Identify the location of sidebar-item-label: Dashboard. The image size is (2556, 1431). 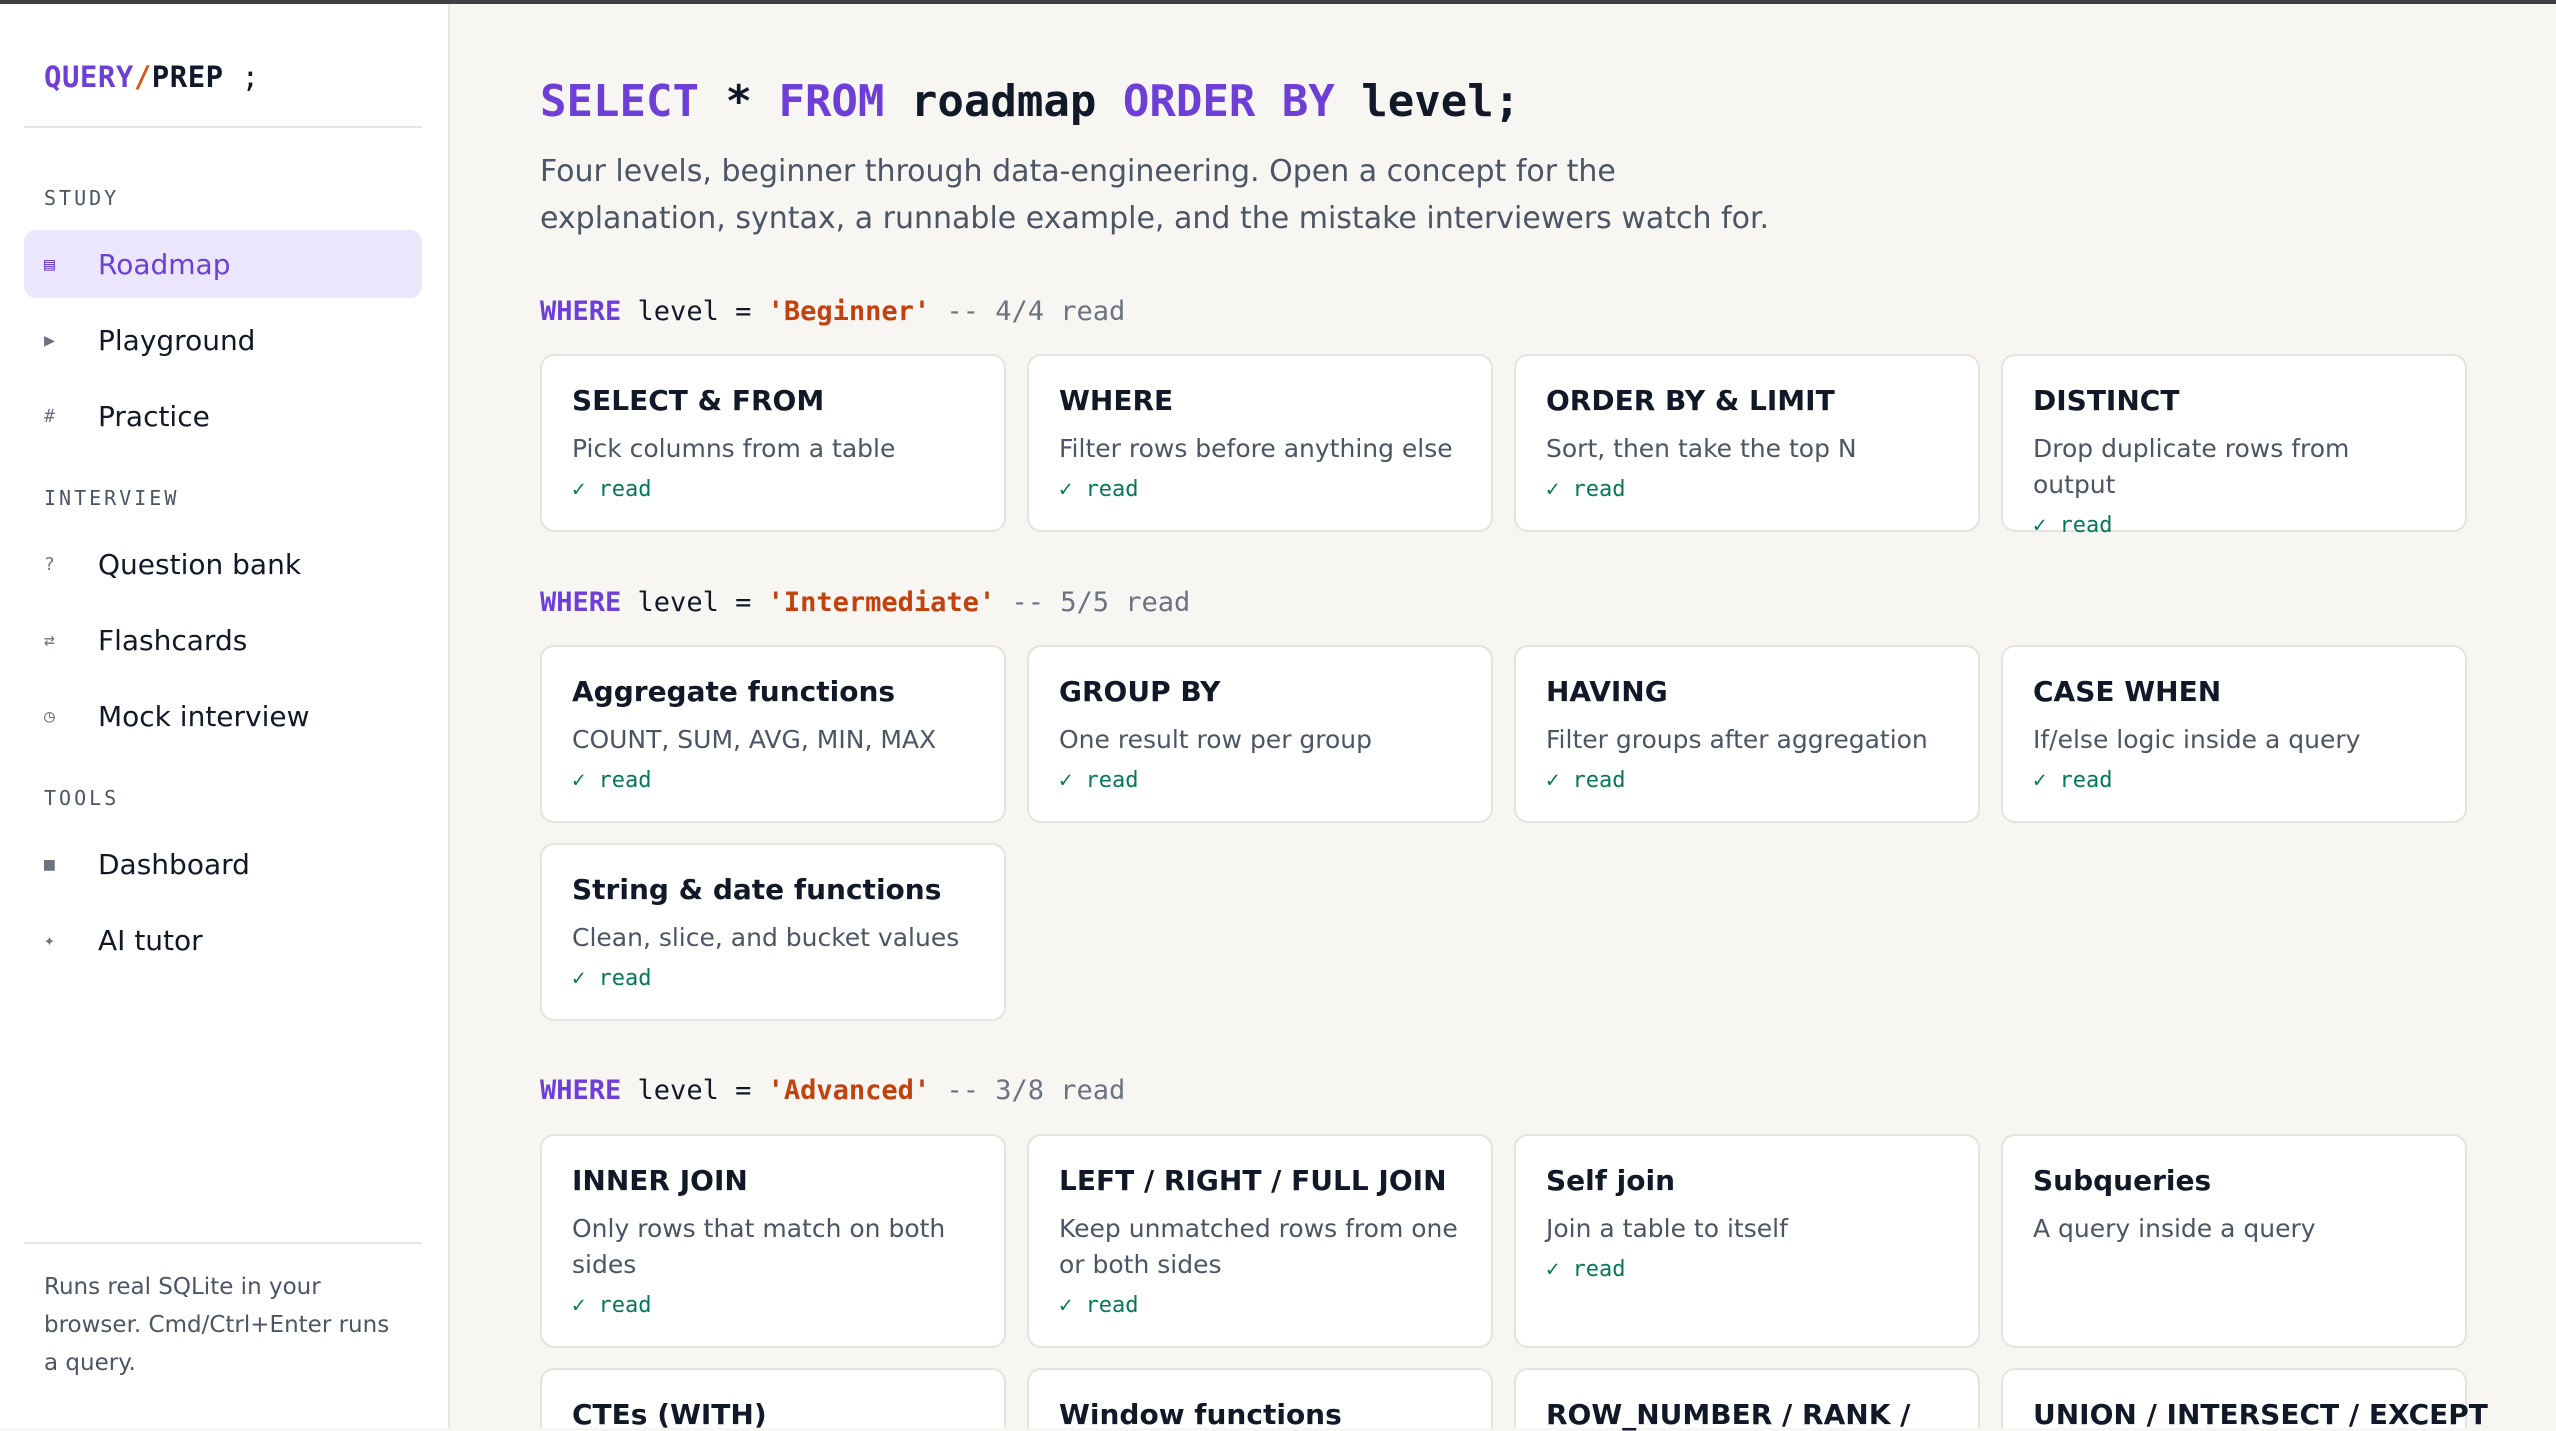
(174, 864).